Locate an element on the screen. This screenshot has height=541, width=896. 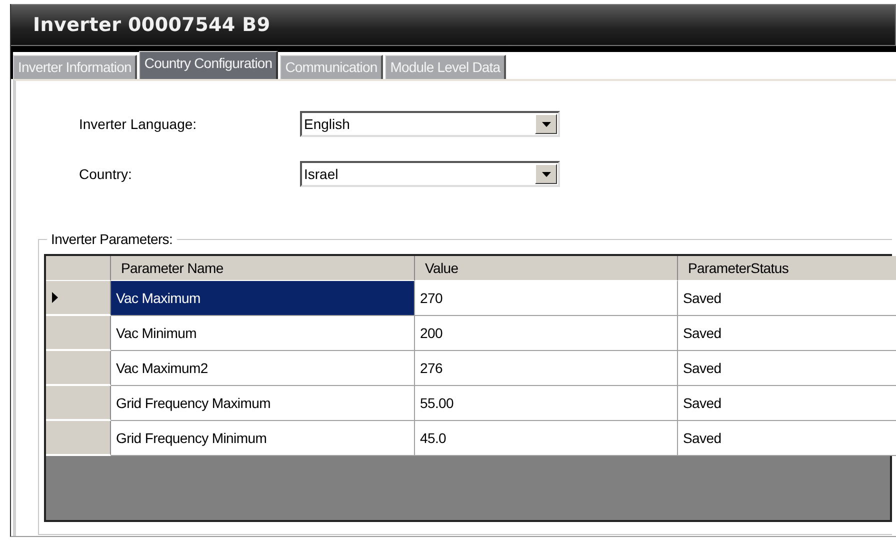
table-cell: 270 is located at coordinates (546, 298).